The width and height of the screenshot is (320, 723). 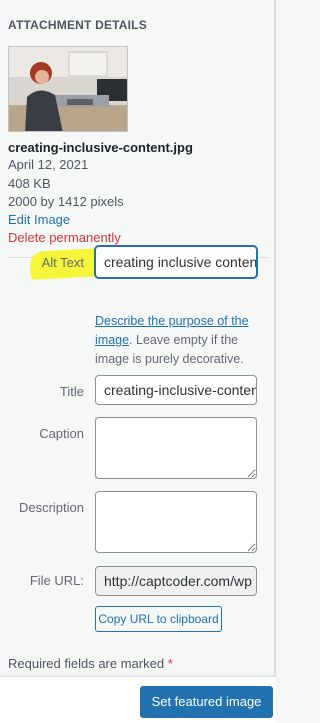 What do you see at coordinates (138, 699) in the screenshot?
I see `media-modal-toolbar: Set featured image` at bounding box center [138, 699].